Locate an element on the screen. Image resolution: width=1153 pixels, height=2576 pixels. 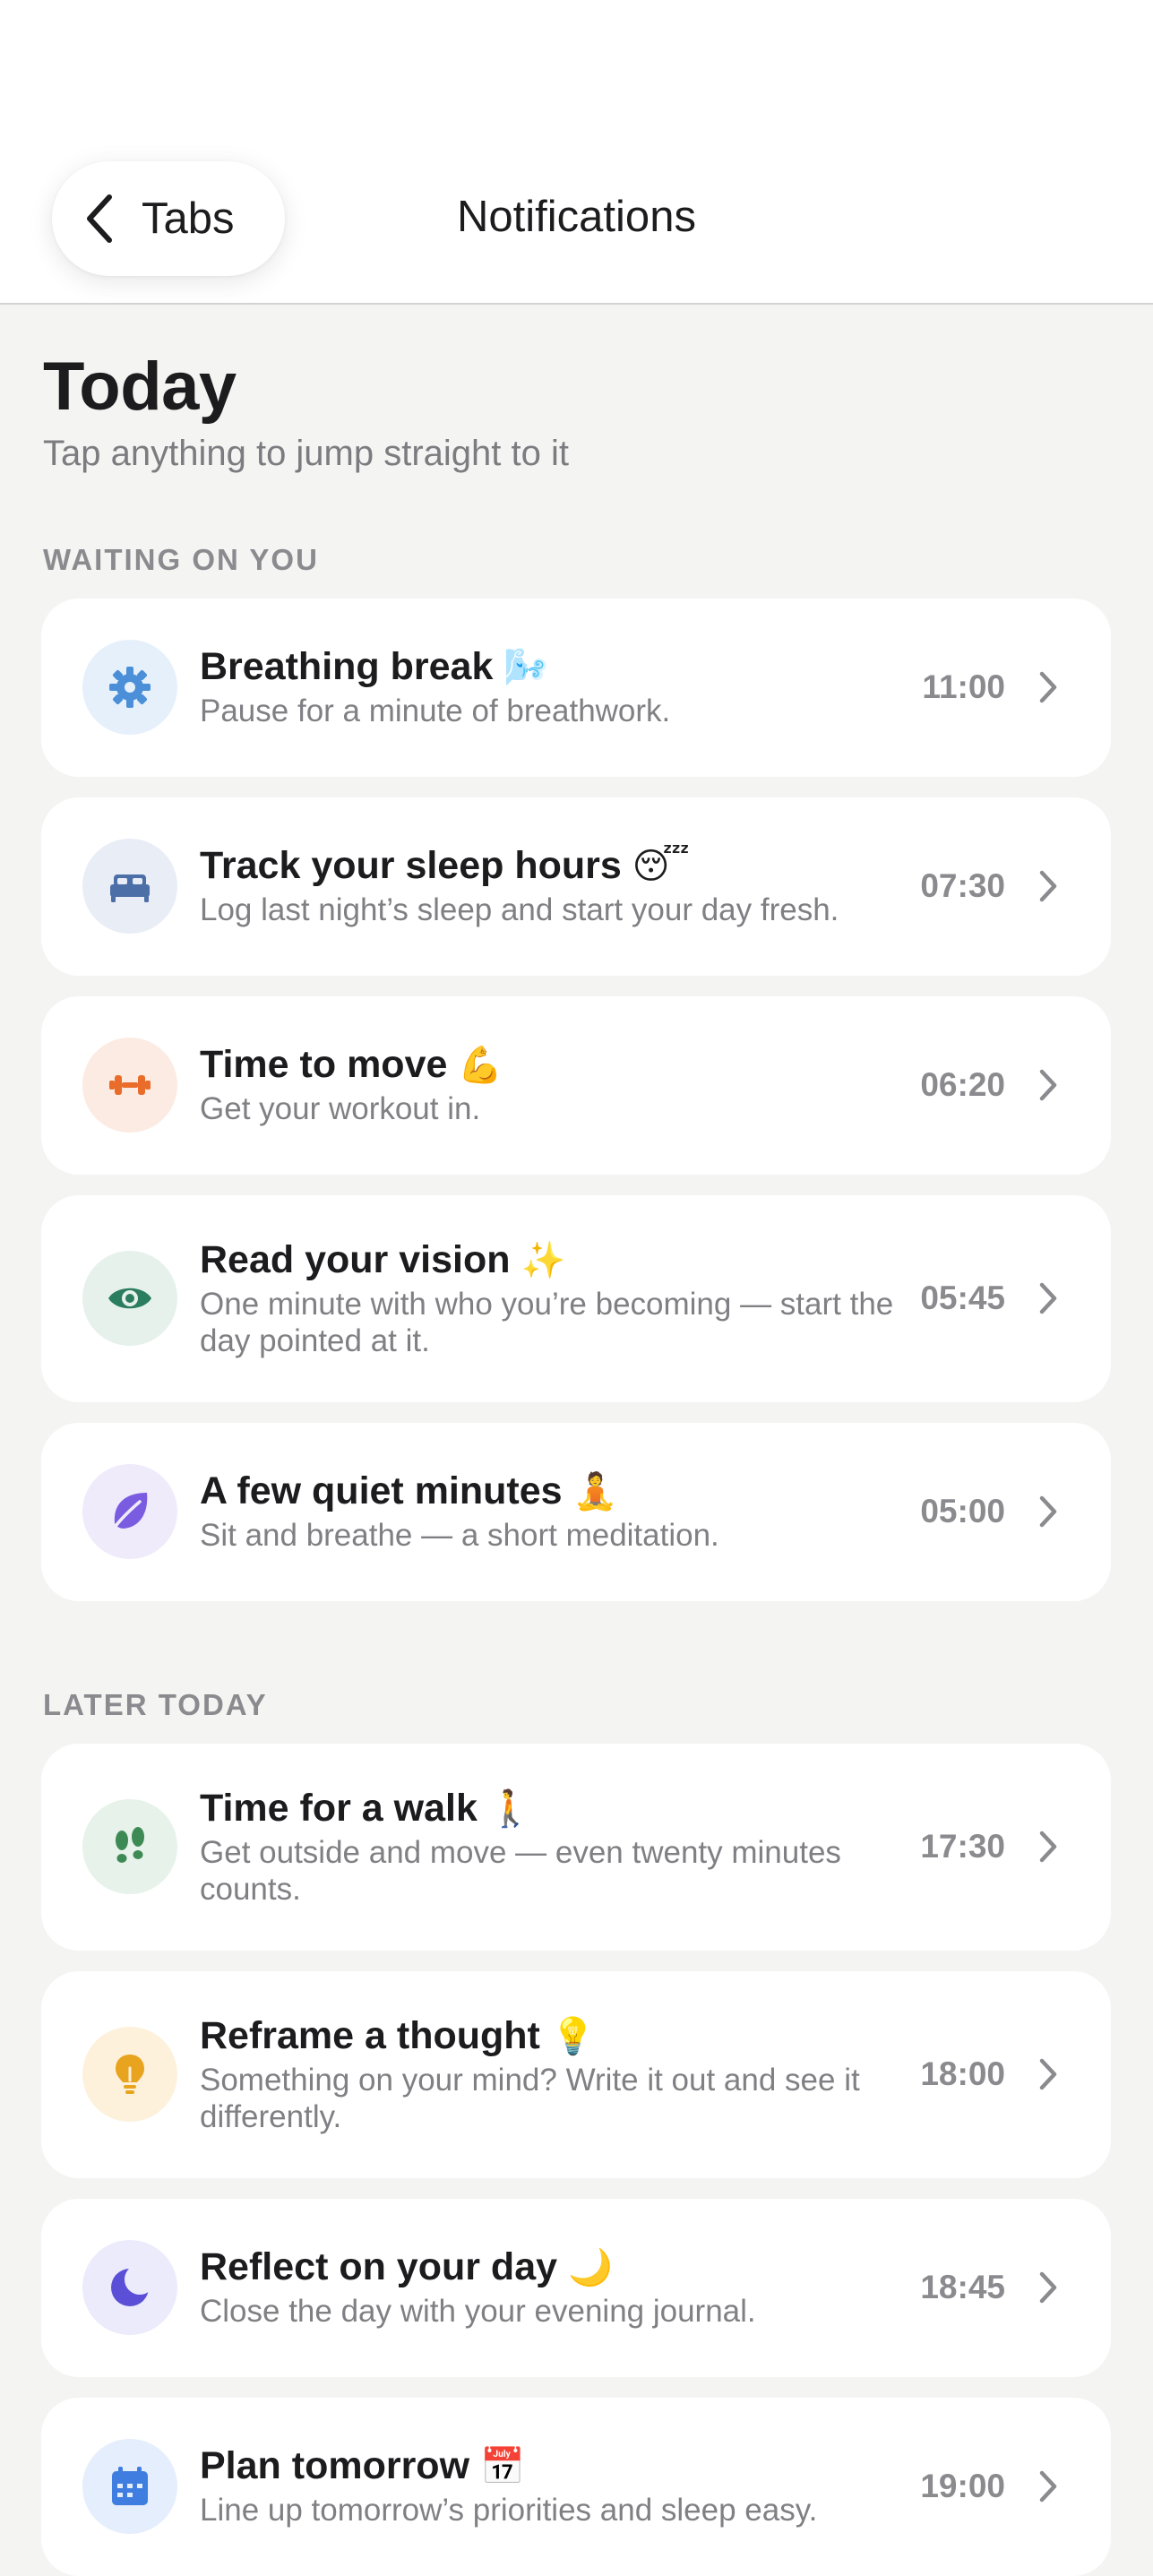
notification-description: Get your workout in. is located at coordinates (341, 1108).